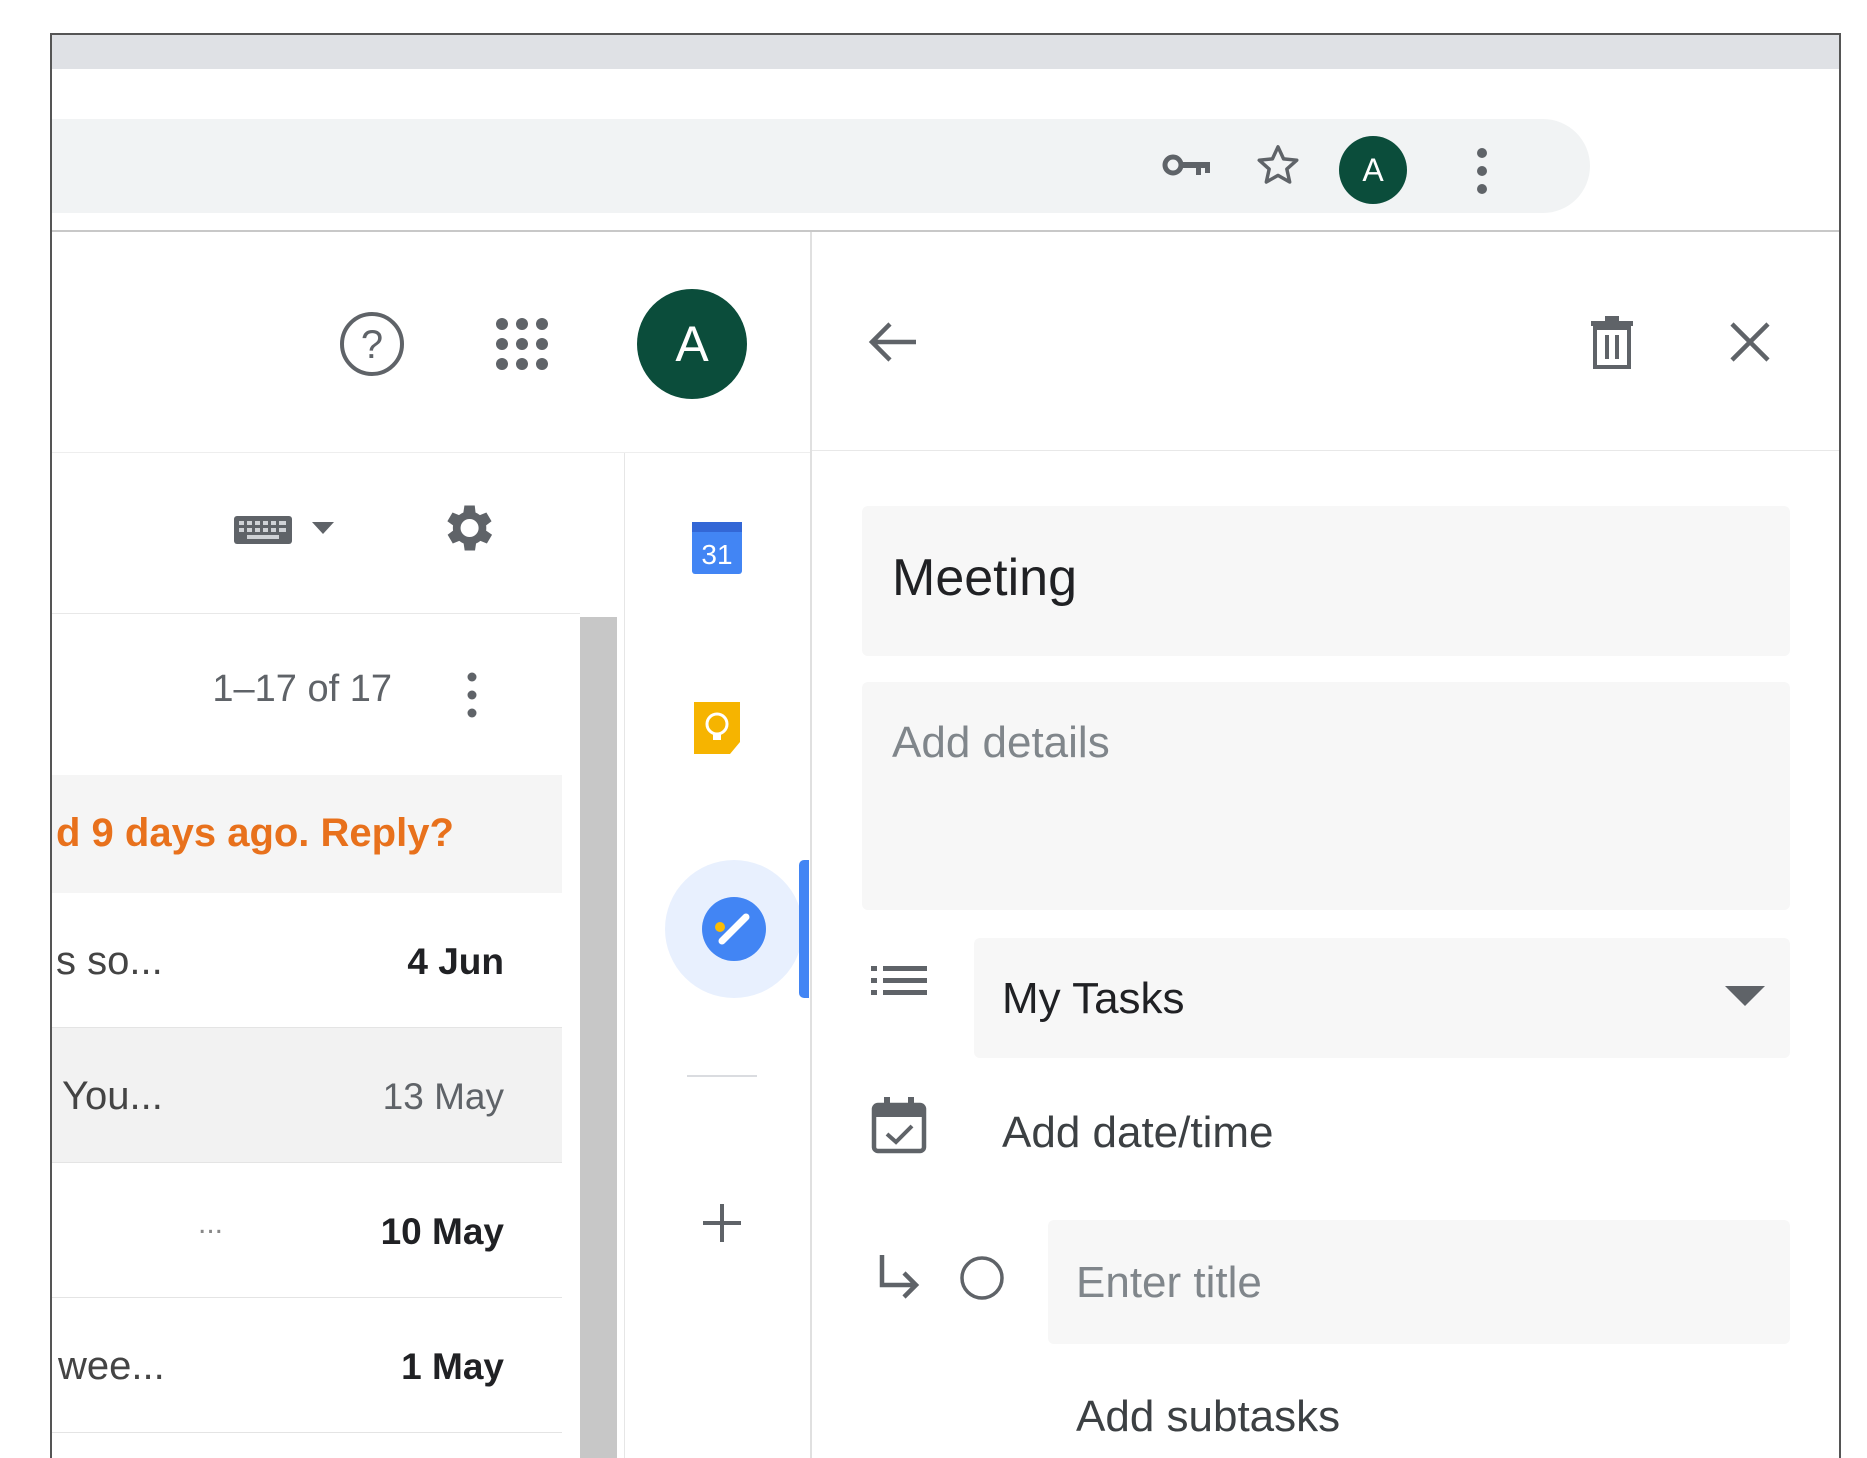 This screenshot has height=1458, width=1867. Describe the element at coordinates (899, 981) in the screenshot. I see `list-icon` at that location.